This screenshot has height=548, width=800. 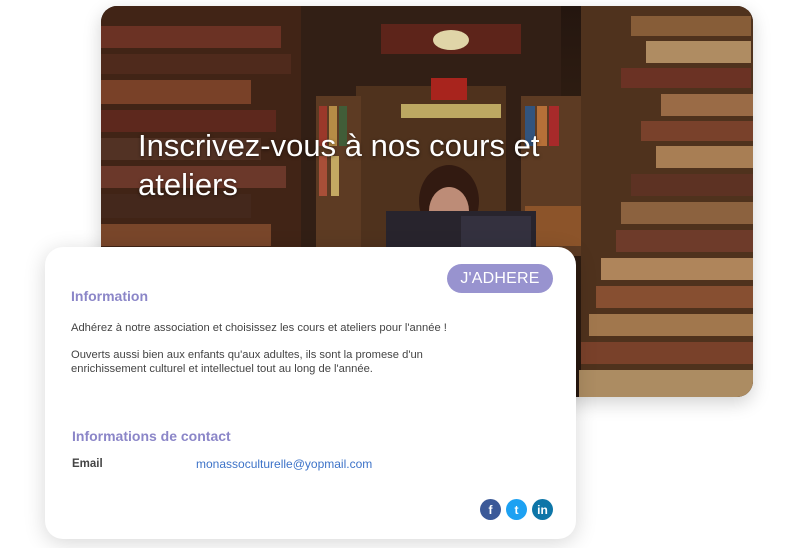 I want to click on information-heading: Information, so click(x=109, y=296).